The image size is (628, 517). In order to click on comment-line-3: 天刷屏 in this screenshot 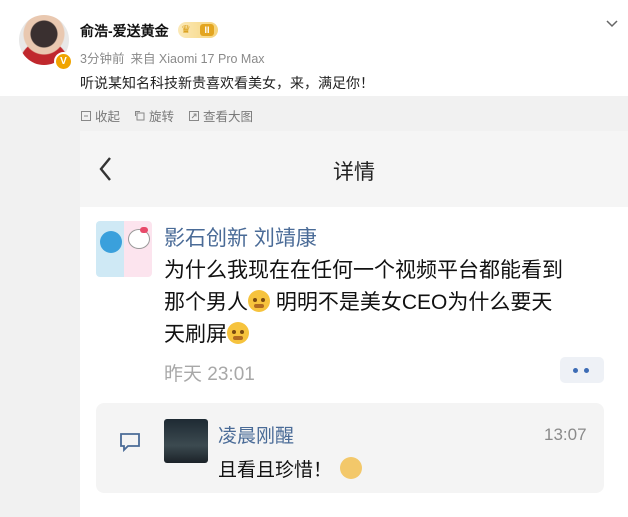, I will do `click(384, 335)`.